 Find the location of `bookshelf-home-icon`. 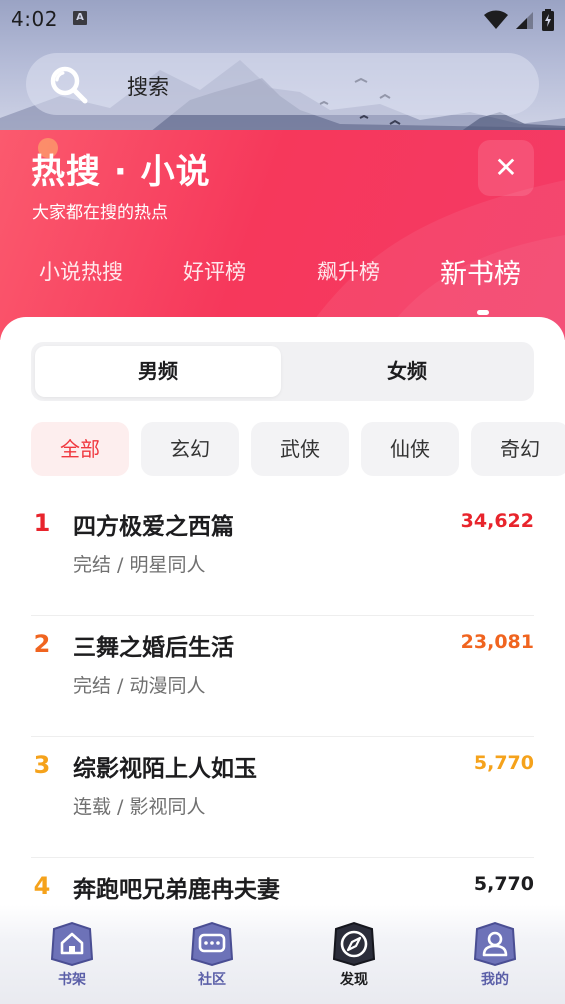

bookshelf-home-icon is located at coordinates (72, 944).